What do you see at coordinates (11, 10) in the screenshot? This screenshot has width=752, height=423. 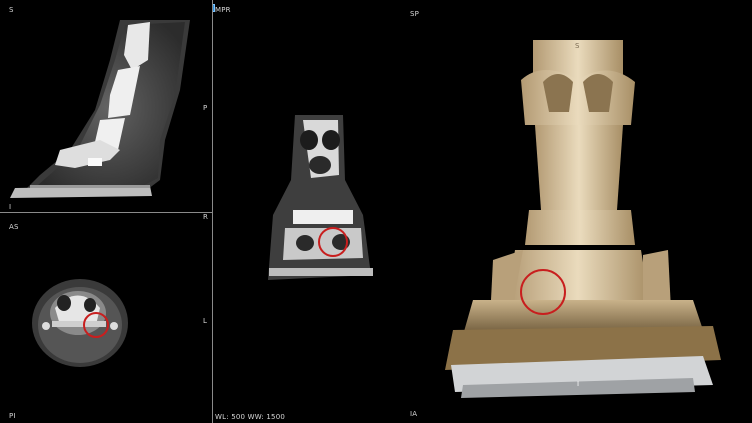 I see `sagittal-superior-label: S` at bounding box center [11, 10].